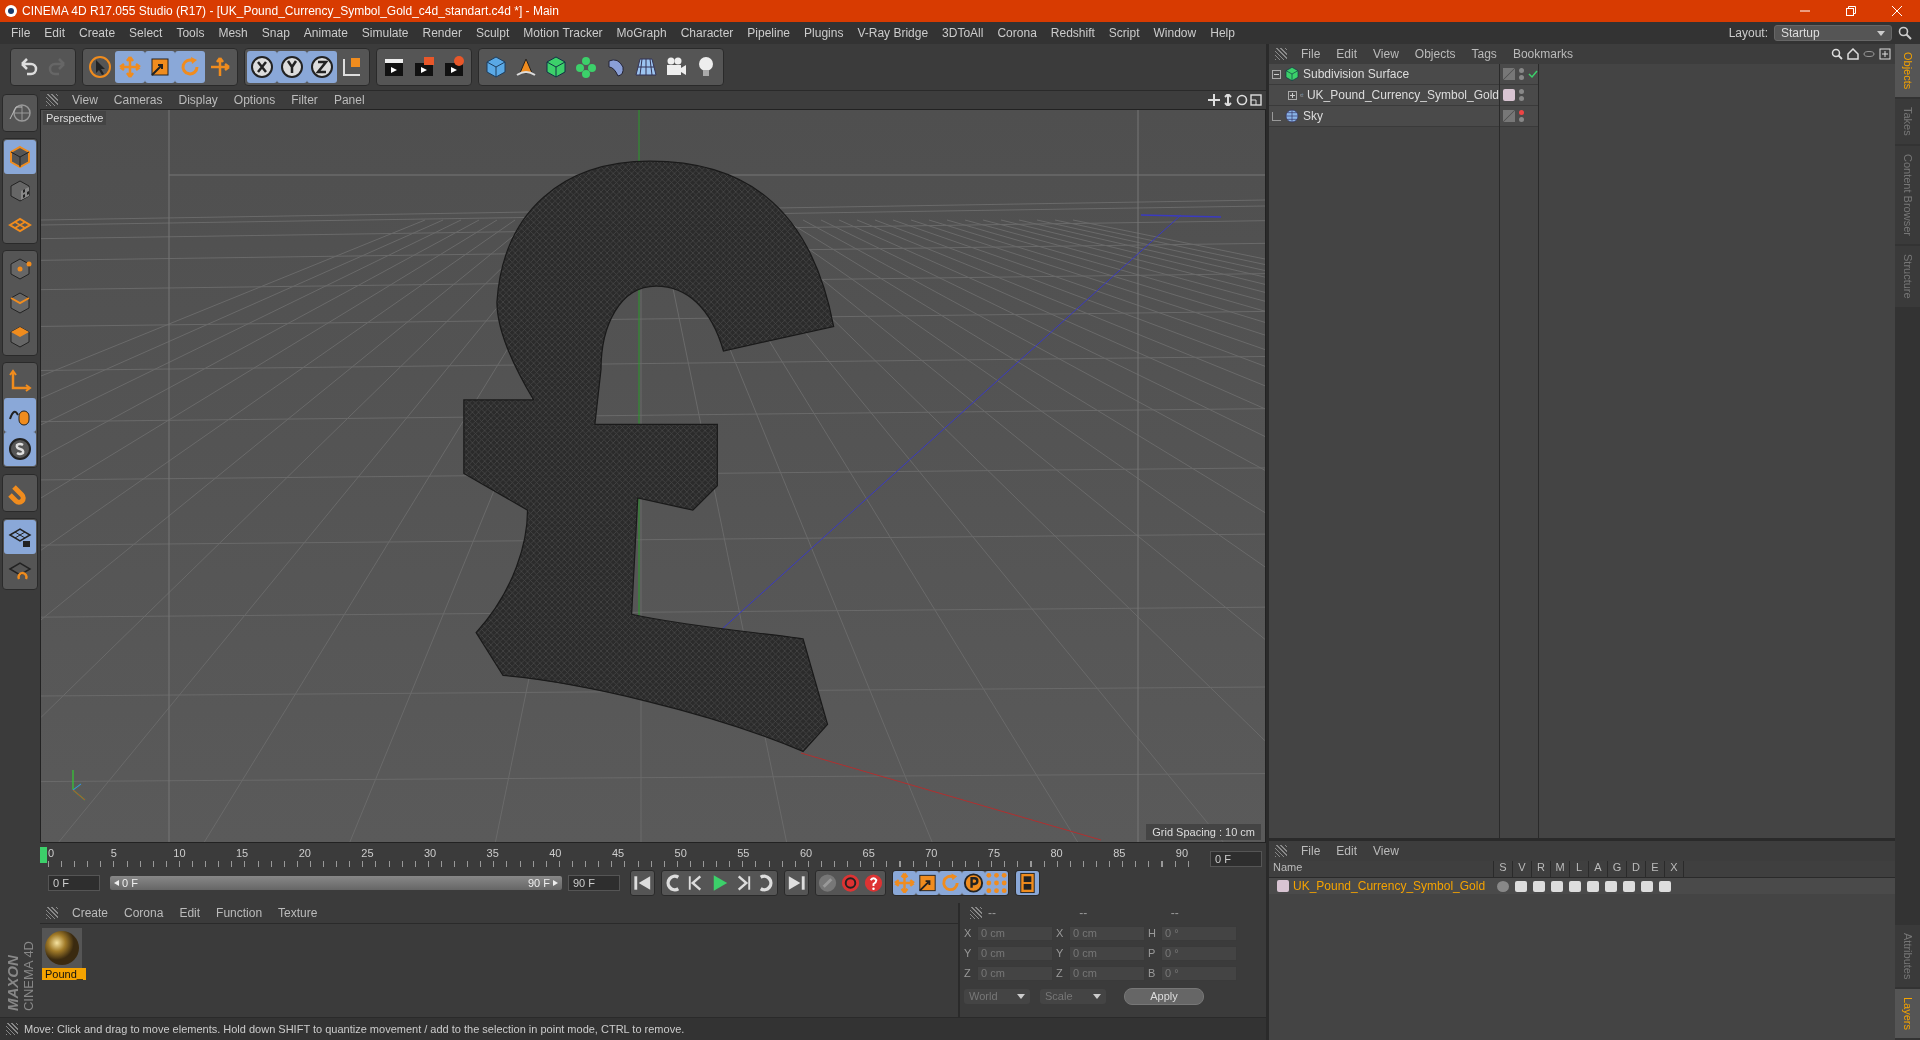 This screenshot has width=1920, height=1040. Describe the element at coordinates (1435, 54) in the screenshot. I see `object-menu-item: Objects` at that location.